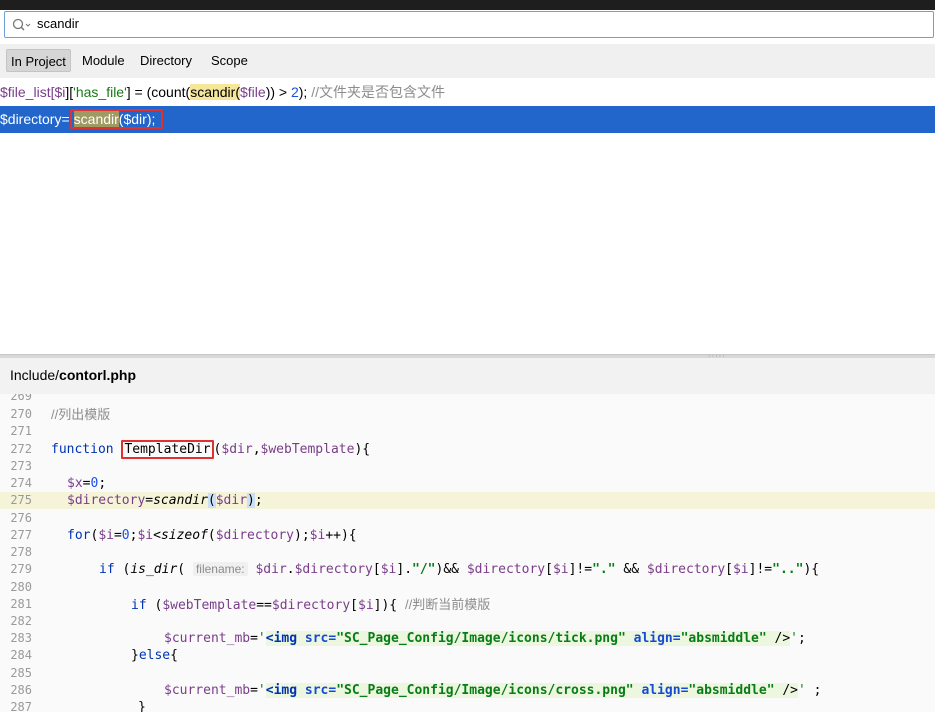  I want to click on code-function-name: TemplateDir, so click(167, 449).